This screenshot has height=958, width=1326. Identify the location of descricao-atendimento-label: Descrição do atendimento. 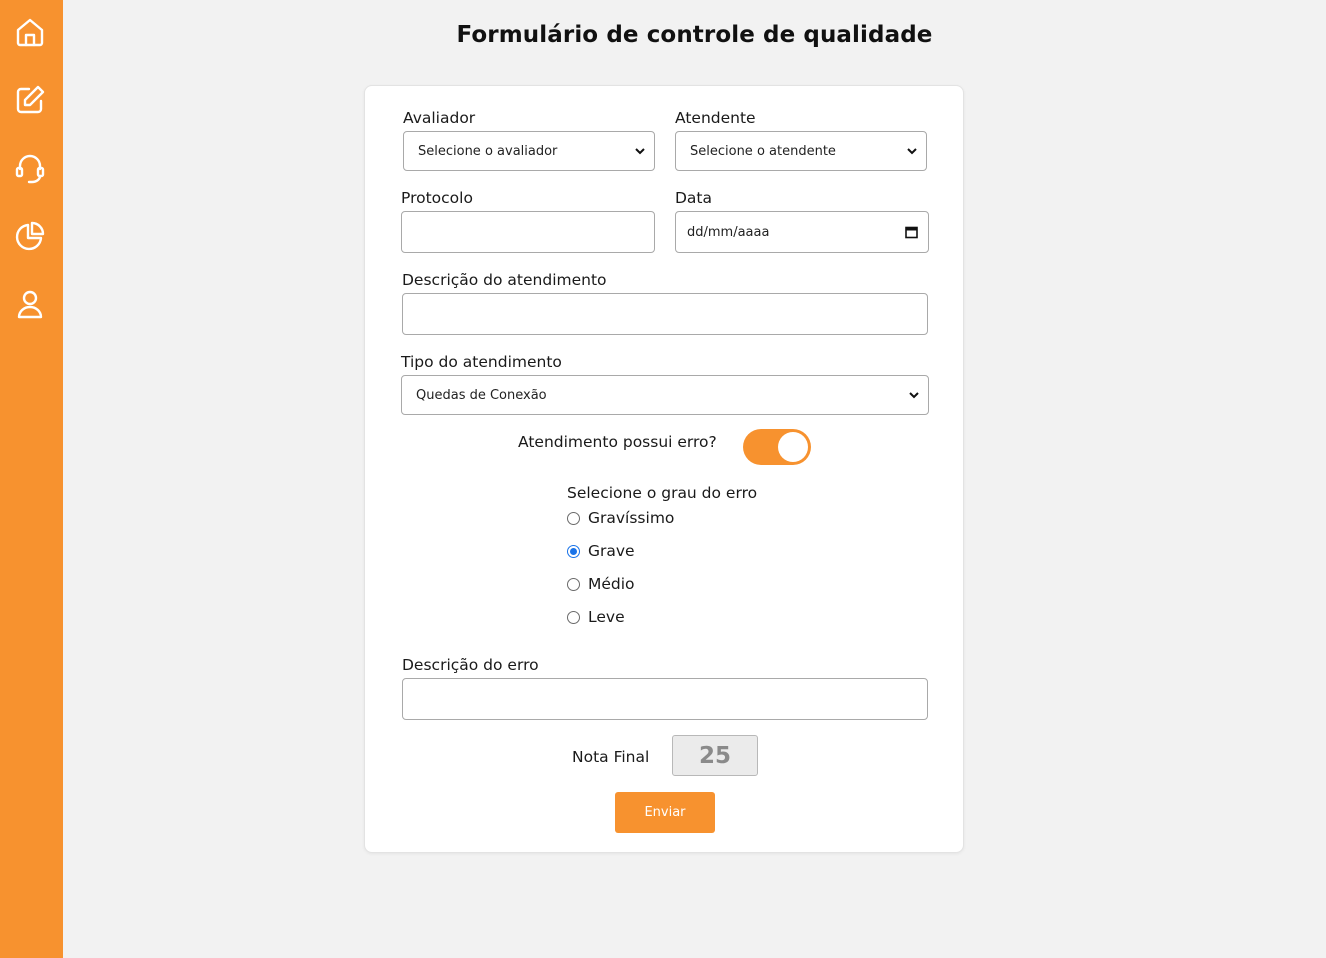
(504, 280).